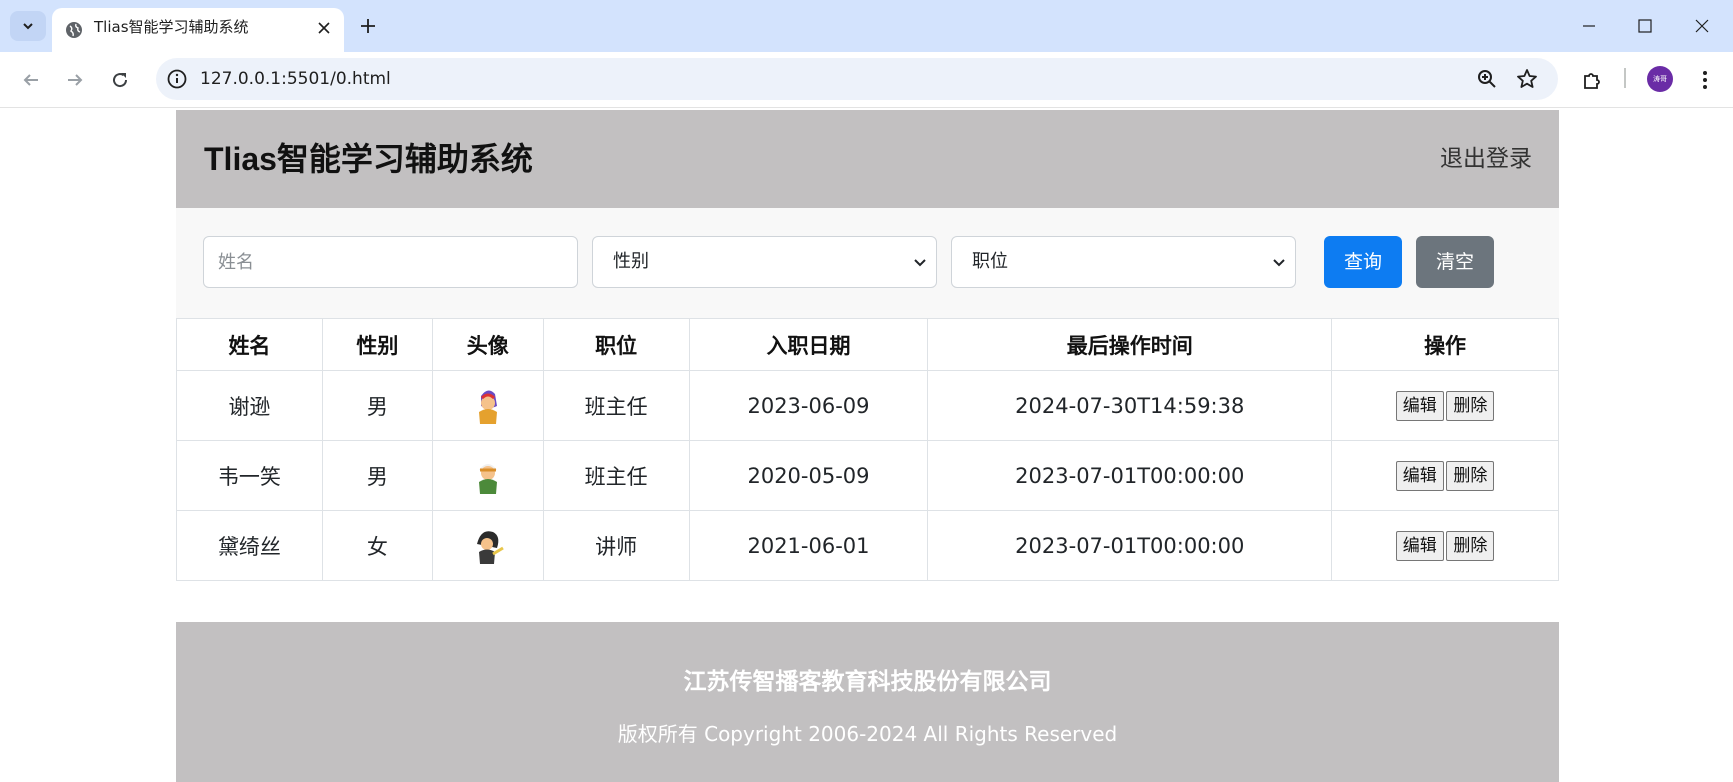 The height and width of the screenshot is (782, 1733). I want to click on cell-name: 谢逊, so click(249, 405).